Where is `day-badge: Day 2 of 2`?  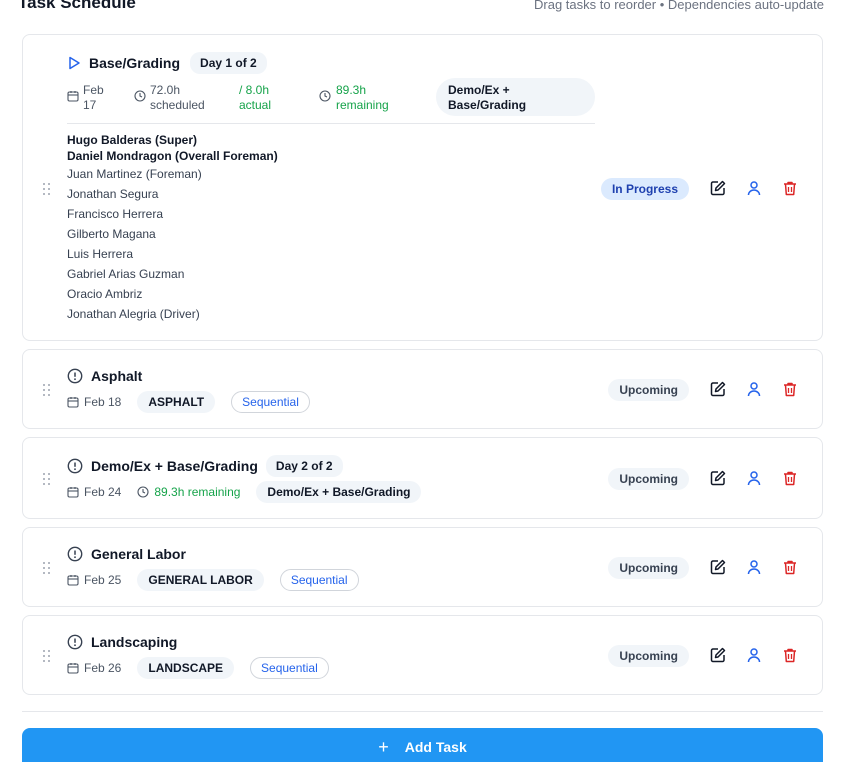 day-badge: Day 2 of 2 is located at coordinates (304, 466).